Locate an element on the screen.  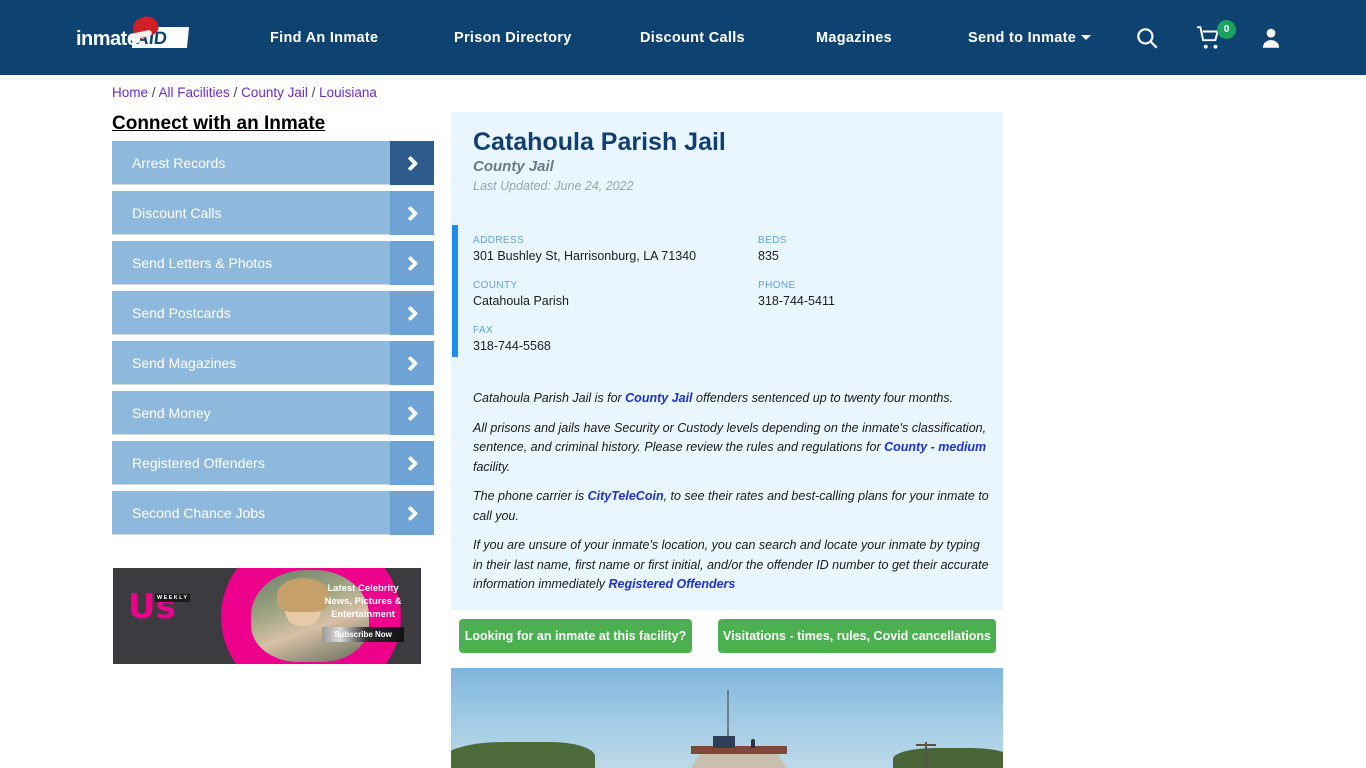
photo-figure is located at coordinates (753, 743).